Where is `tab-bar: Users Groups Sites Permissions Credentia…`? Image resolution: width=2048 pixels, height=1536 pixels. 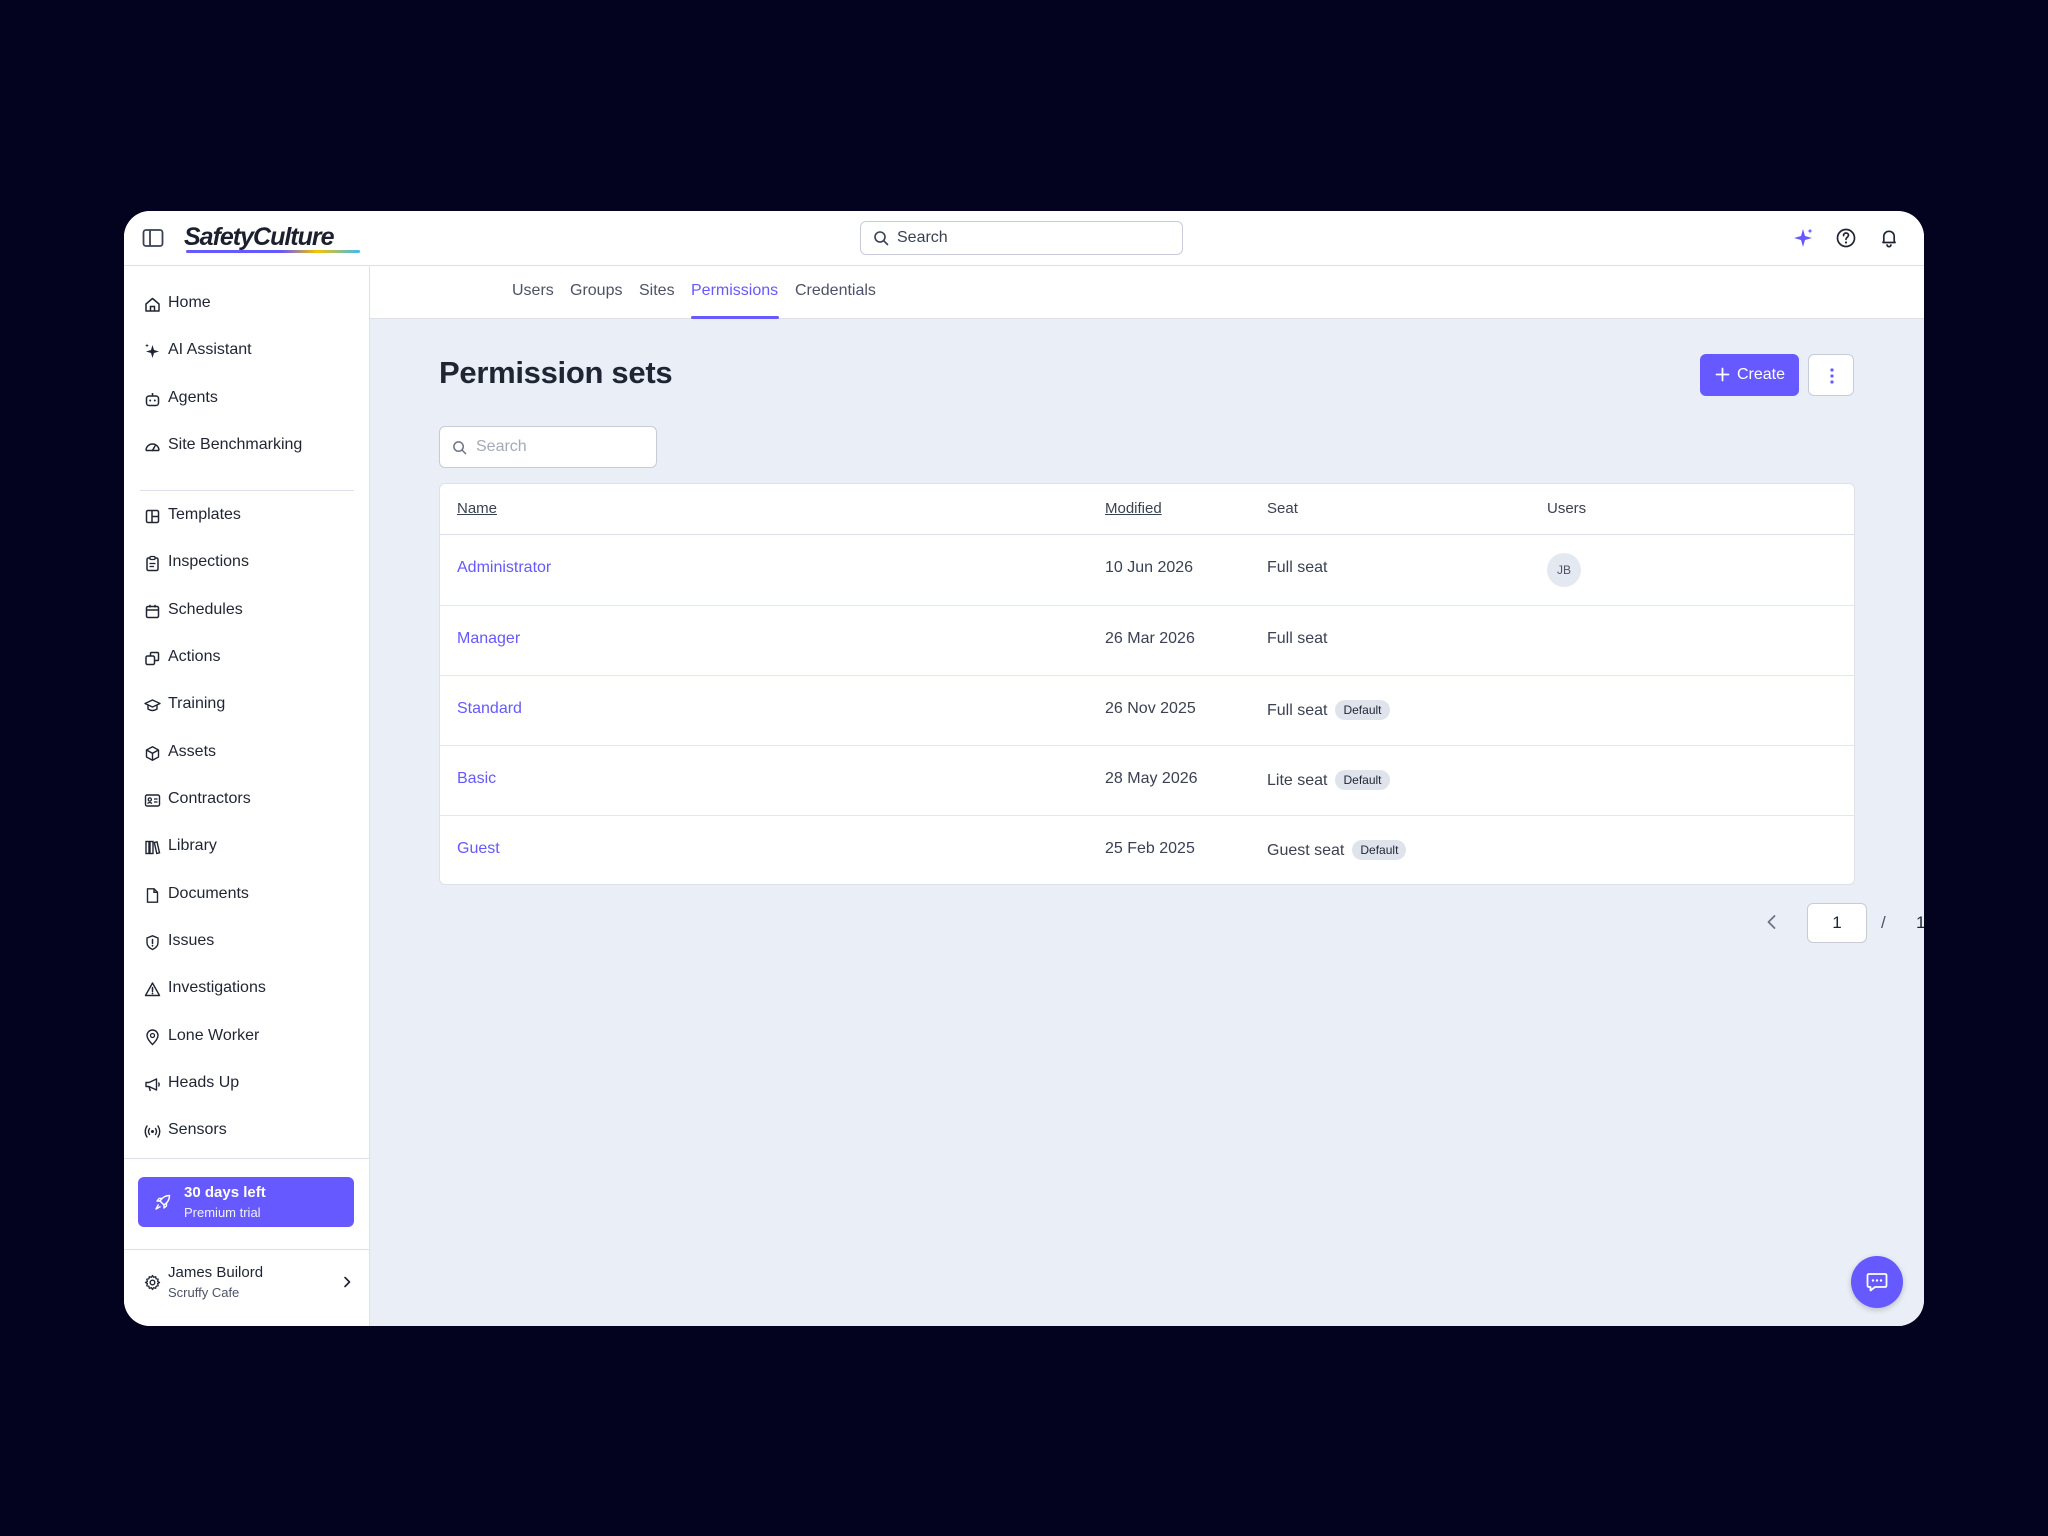 tab-bar: Users Groups Sites Permissions Credentia… is located at coordinates (1147, 292).